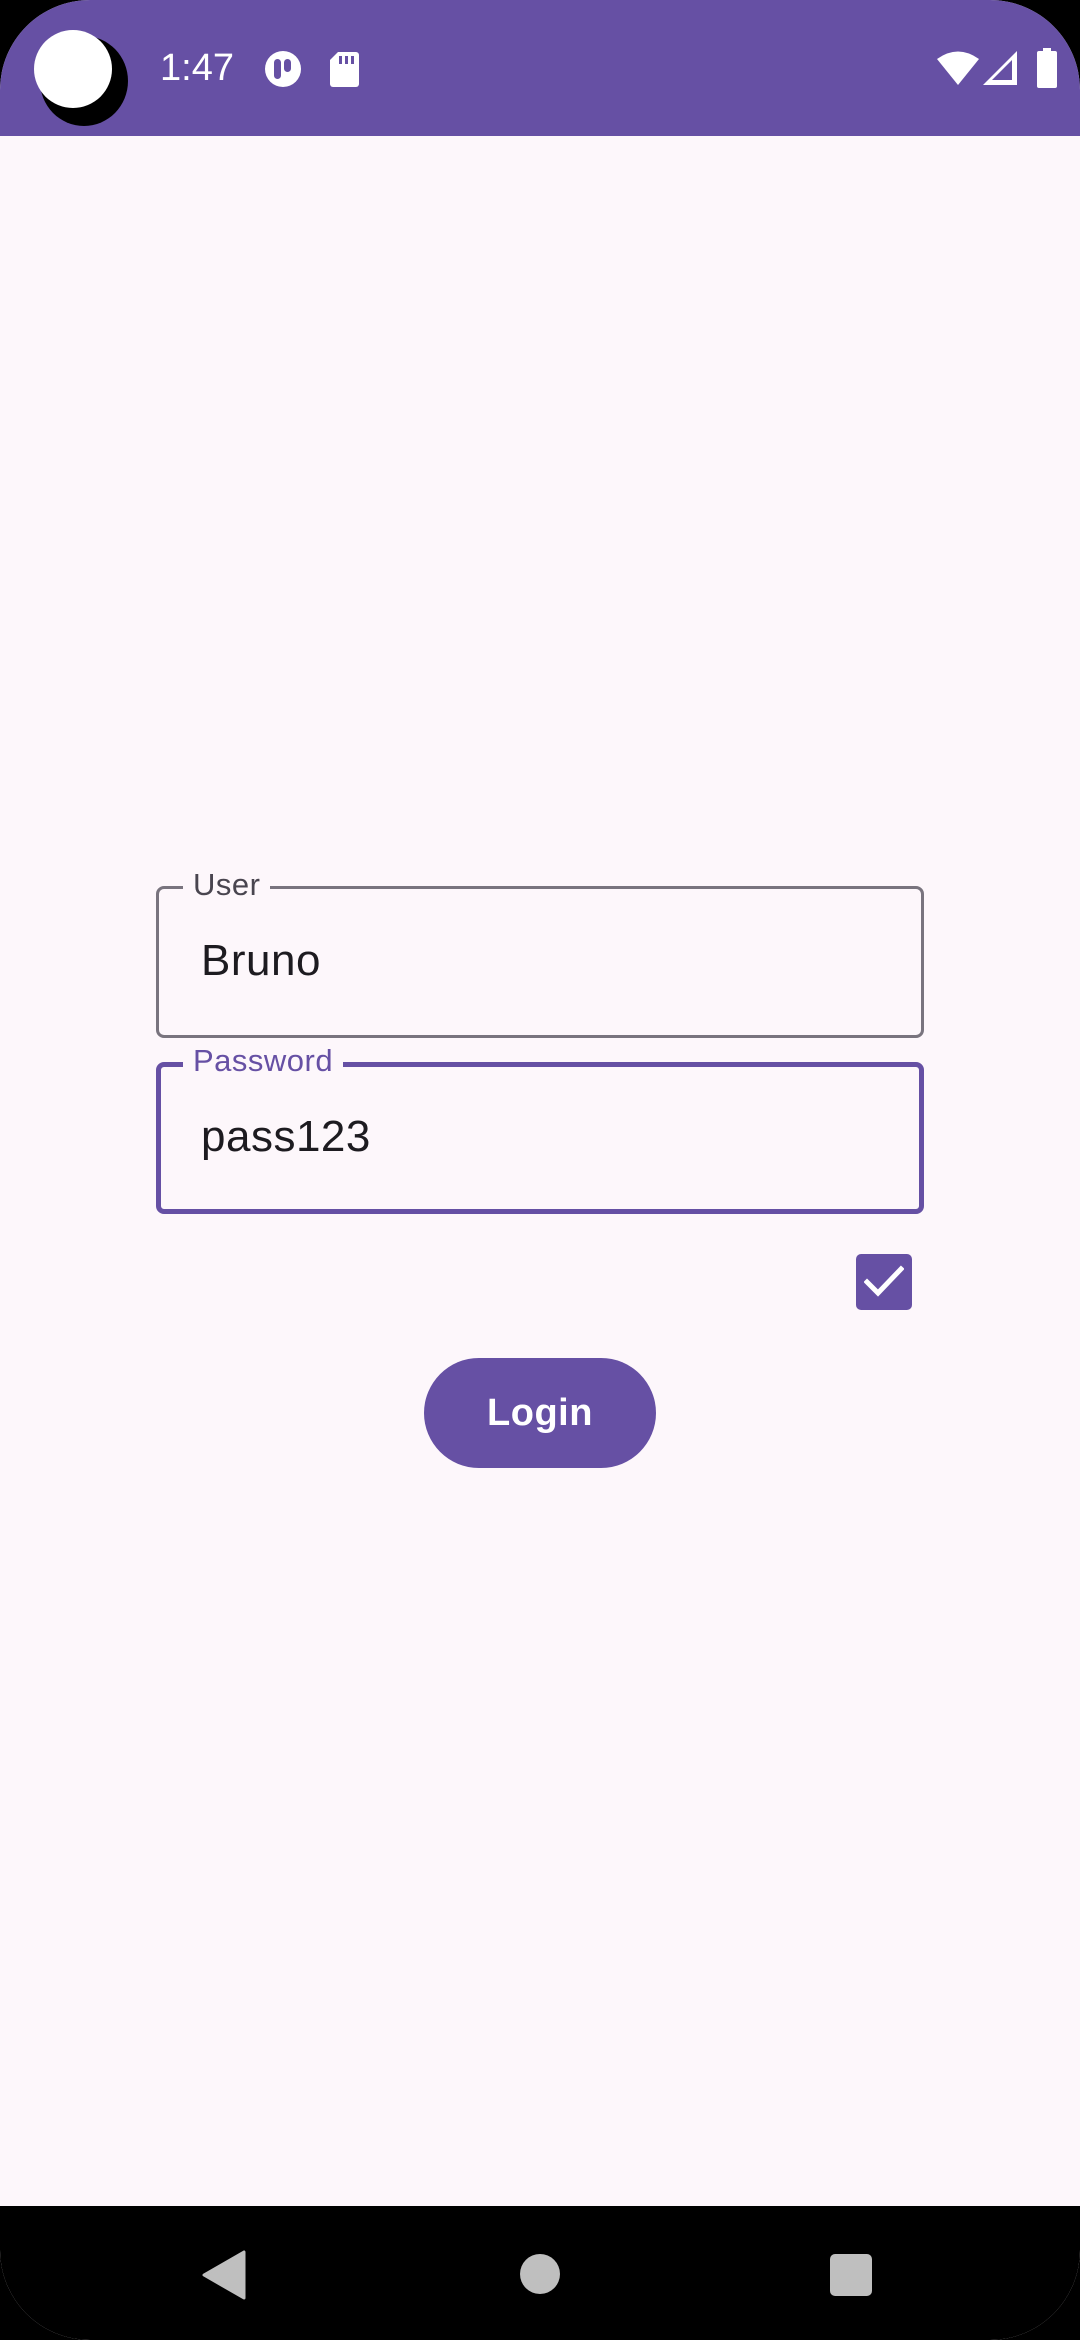 Image resolution: width=1080 pixels, height=2340 pixels. Describe the element at coordinates (283, 69) in the screenshot. I see `notification-app-icon` at that location.